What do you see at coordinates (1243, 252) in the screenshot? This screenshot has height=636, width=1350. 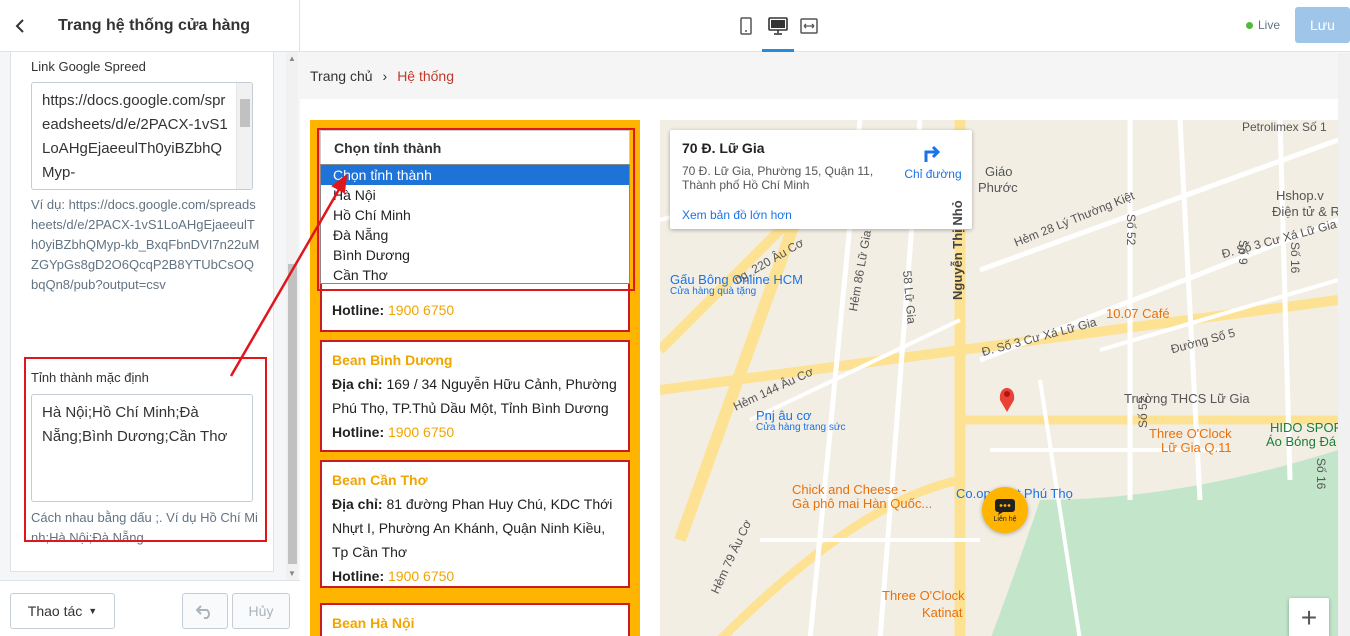 I see `map-label: Số 9` at bounding box center [1243, 252].